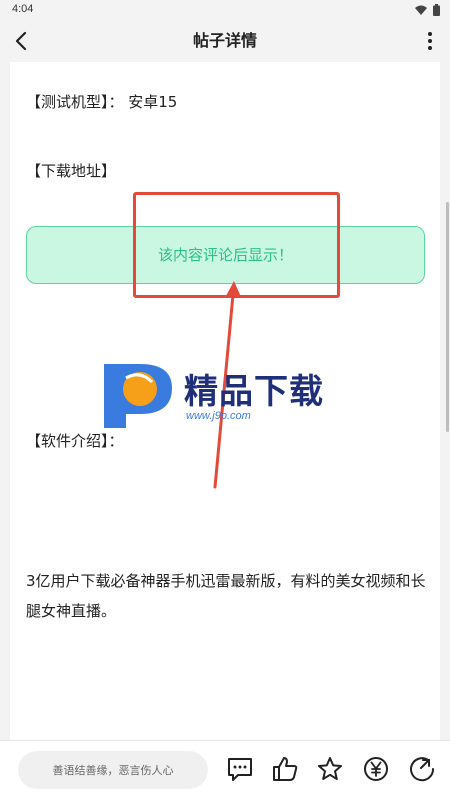 The image size is (450, 800). I want to click on watermark-url: www.j9p.com, so click(218, 416).